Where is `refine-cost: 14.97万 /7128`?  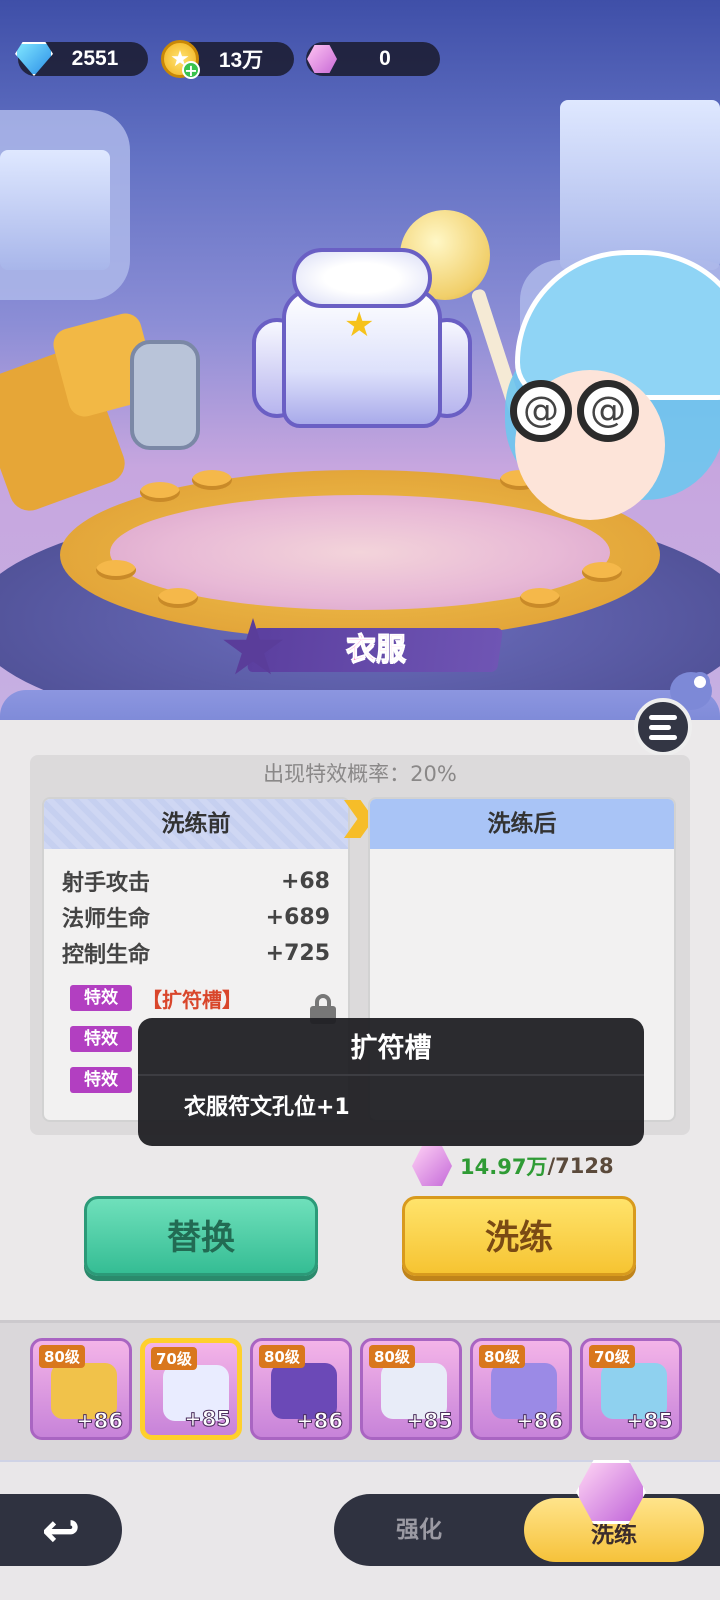 refine-cost: 14.97万 /7128 is located at coordinates (513, 1166).